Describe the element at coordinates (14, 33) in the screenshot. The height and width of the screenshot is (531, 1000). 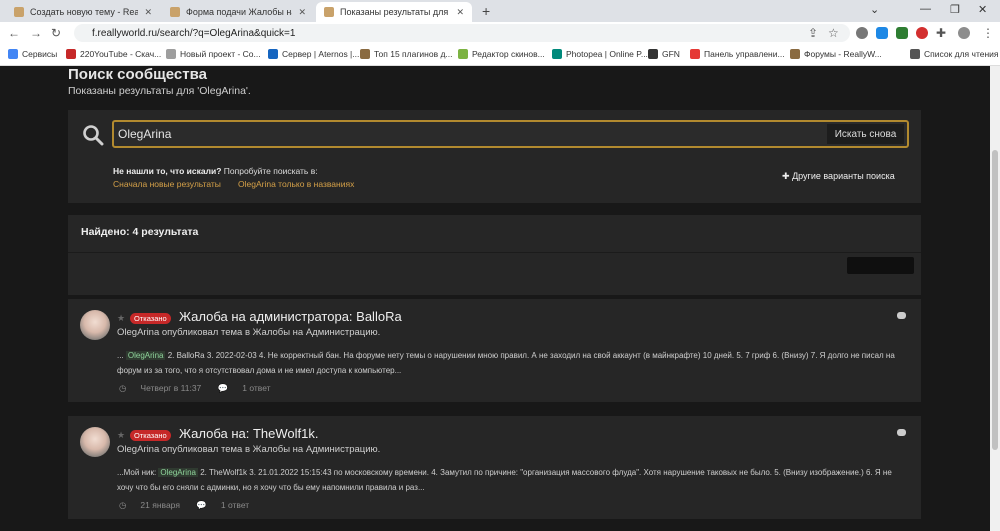
I see `back-icon: ←` at that location.